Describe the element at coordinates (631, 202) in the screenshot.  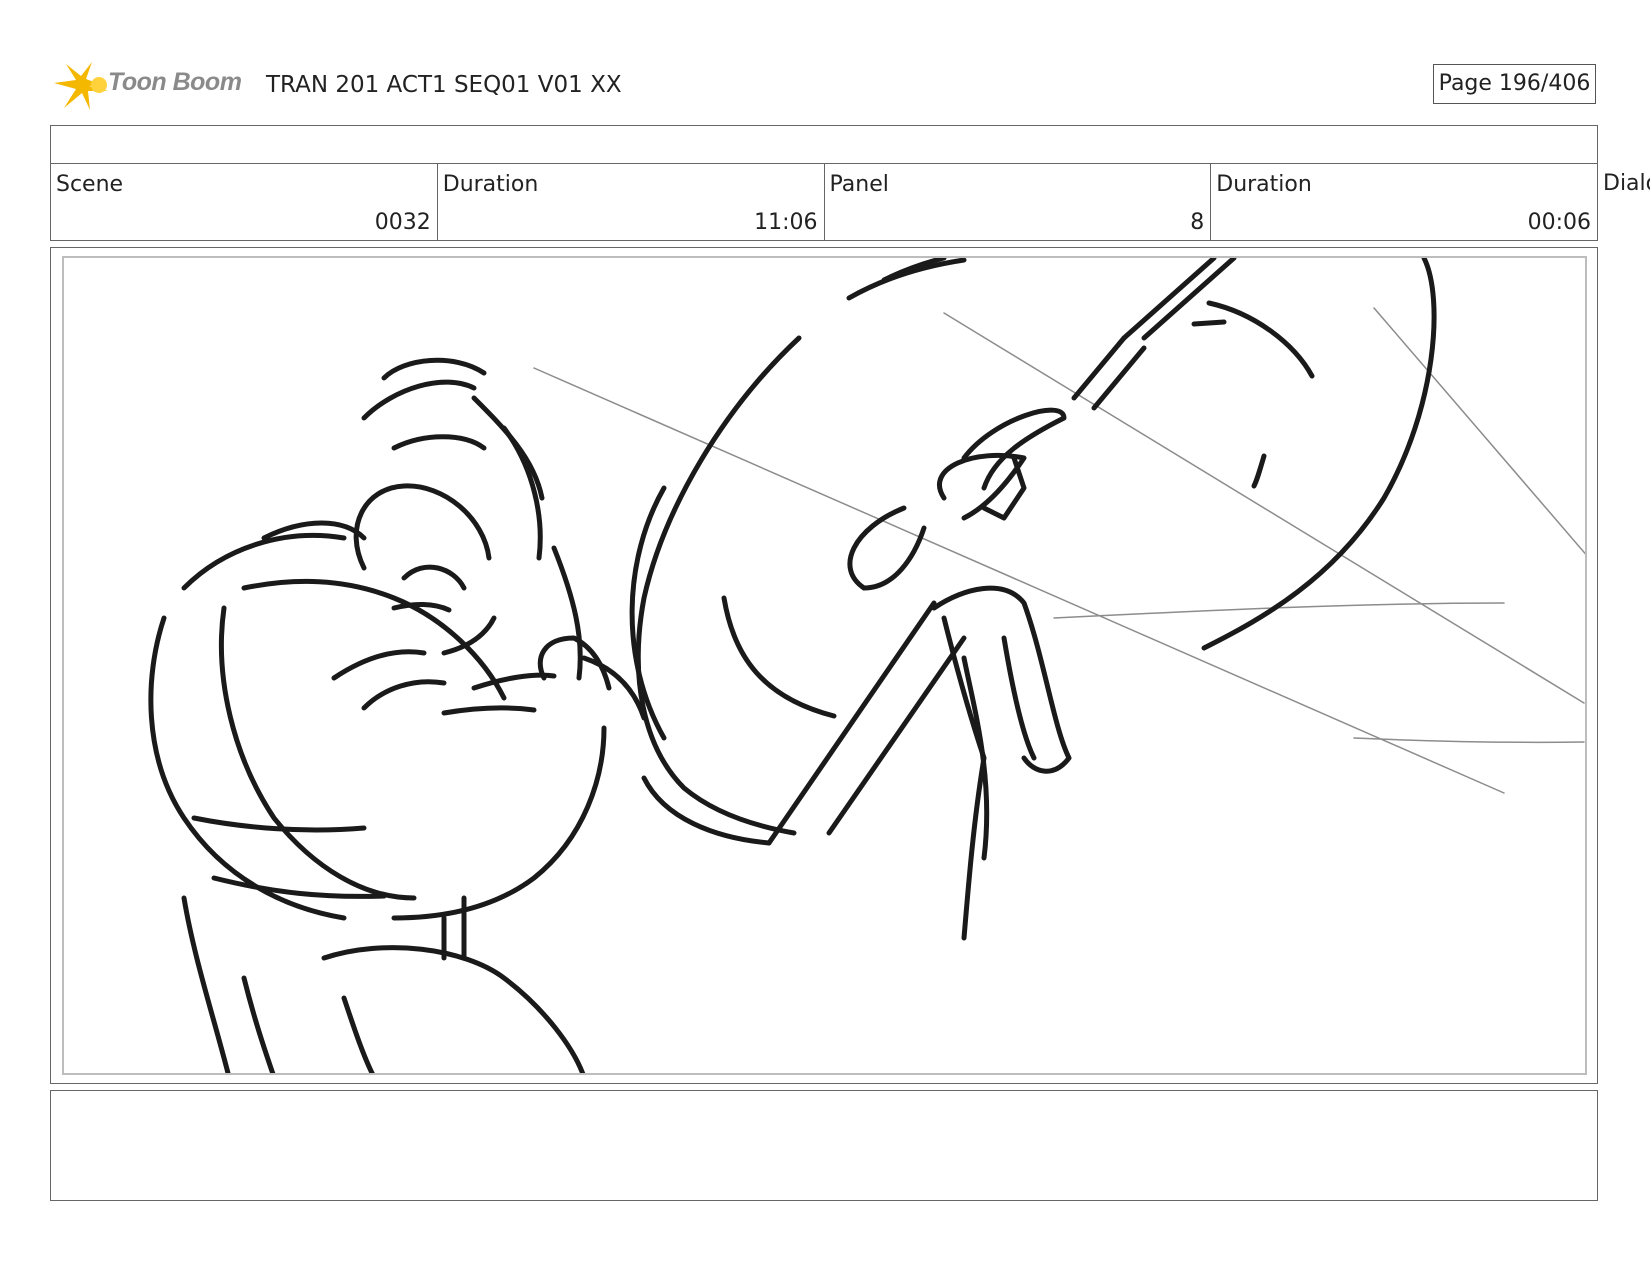
I see `scene-duration-cell: Duration 11:06` at that location.